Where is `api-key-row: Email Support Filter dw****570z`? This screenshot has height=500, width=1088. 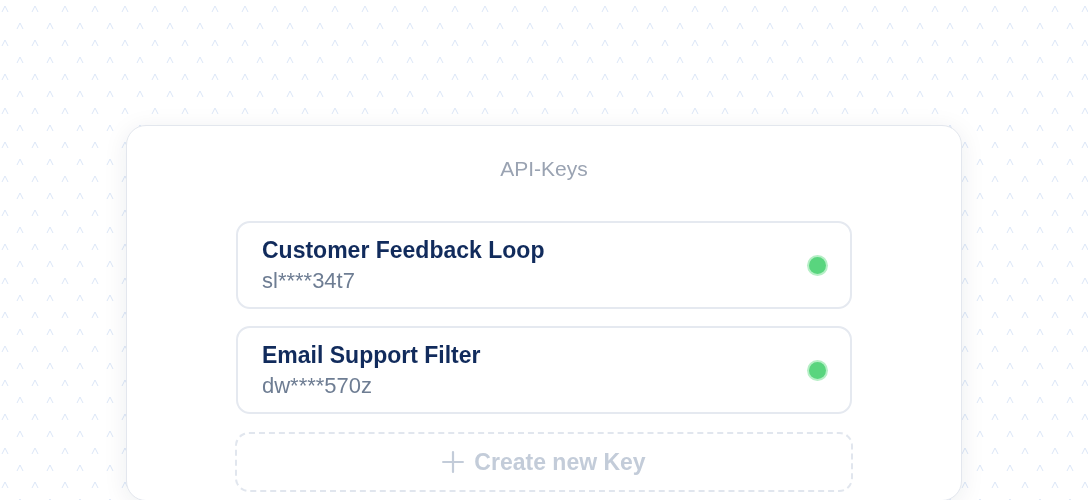
api-key-row: Email Support Filter dw****570z is located at coordinates (544, 370).